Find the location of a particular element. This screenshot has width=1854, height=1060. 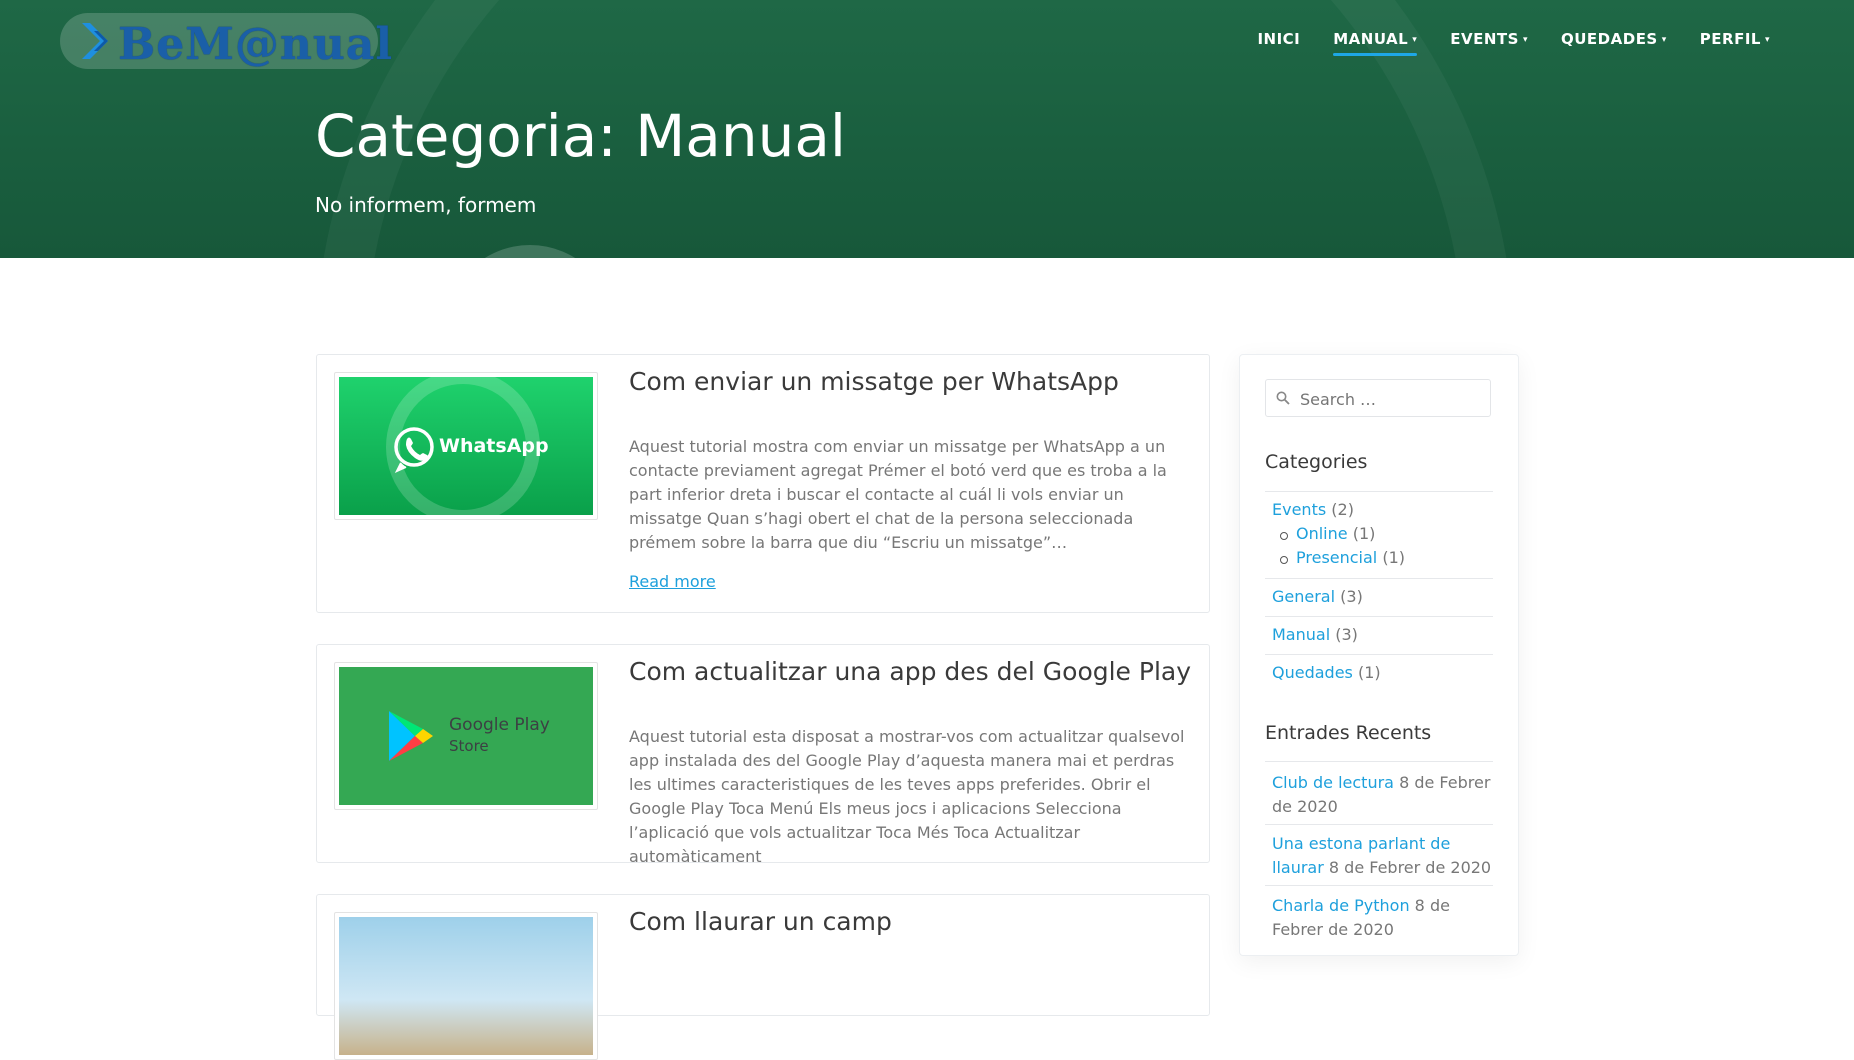

post-title: Com llaurar un camp is located at coordinates (760, 921).